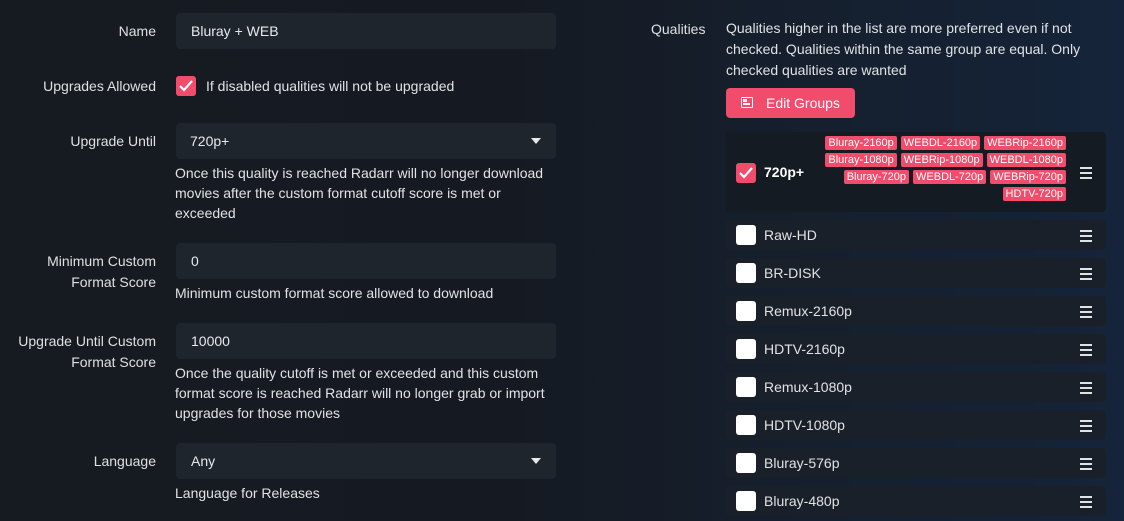 The height and width of the screenshot is (521, 1124). Describe the element at coordinates (113, 282) in the screenshot. I see `min-cf-score-label-line2: Format Score` at that location.